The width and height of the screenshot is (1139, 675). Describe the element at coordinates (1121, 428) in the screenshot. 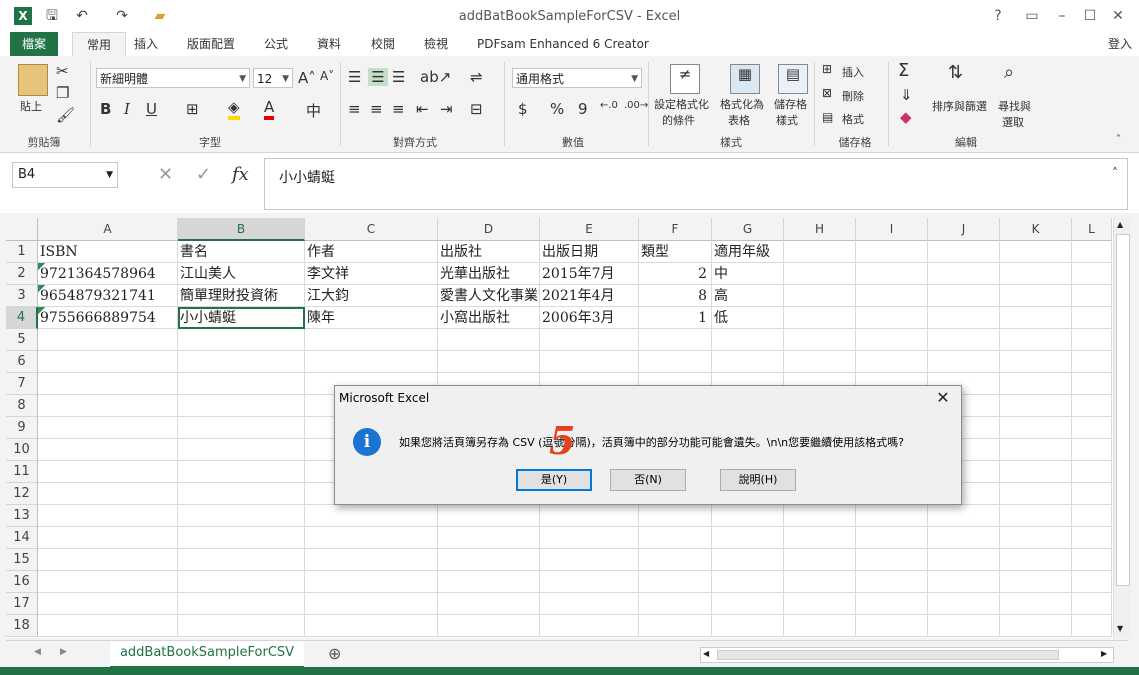

I see `vertical-scrollbar: ▲ ▼` at that location.